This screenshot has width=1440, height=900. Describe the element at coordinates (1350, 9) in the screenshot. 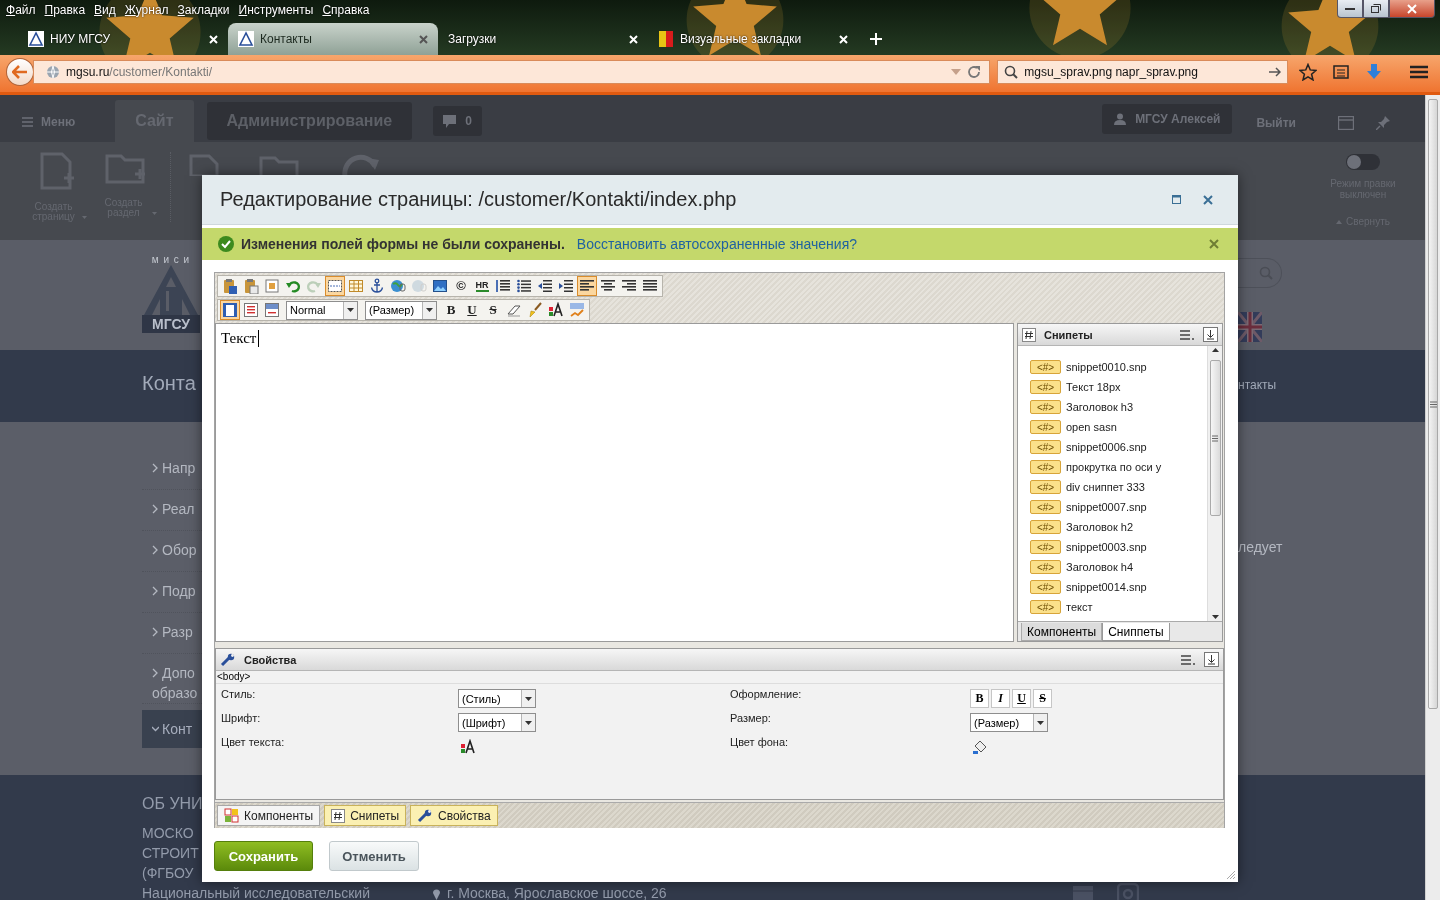

I see `minimize-button` at that location.